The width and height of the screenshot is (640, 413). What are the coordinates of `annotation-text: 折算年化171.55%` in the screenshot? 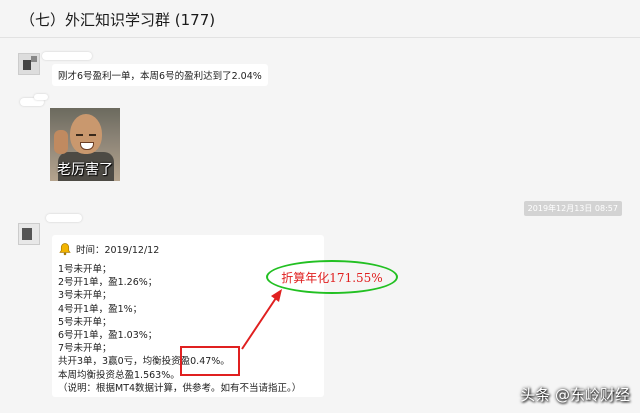 It's located at (332, 277).